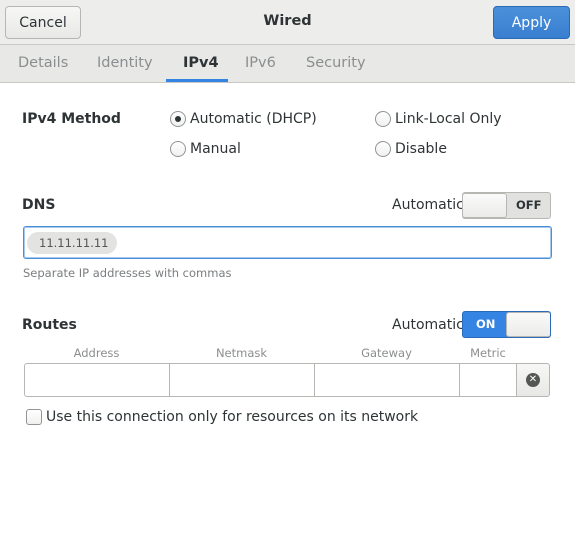  Describe the element at coordinates (127, 273) in the screenshot. I see `dns-hint: Separate IP addresses with commas` at that location.